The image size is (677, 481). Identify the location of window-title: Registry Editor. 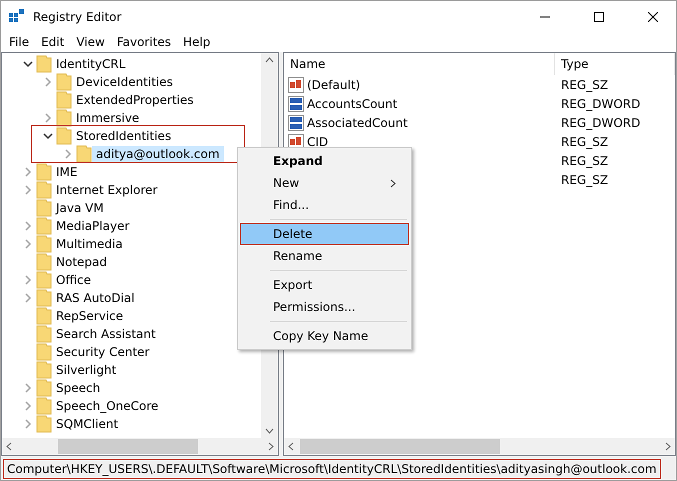
(77, 17).